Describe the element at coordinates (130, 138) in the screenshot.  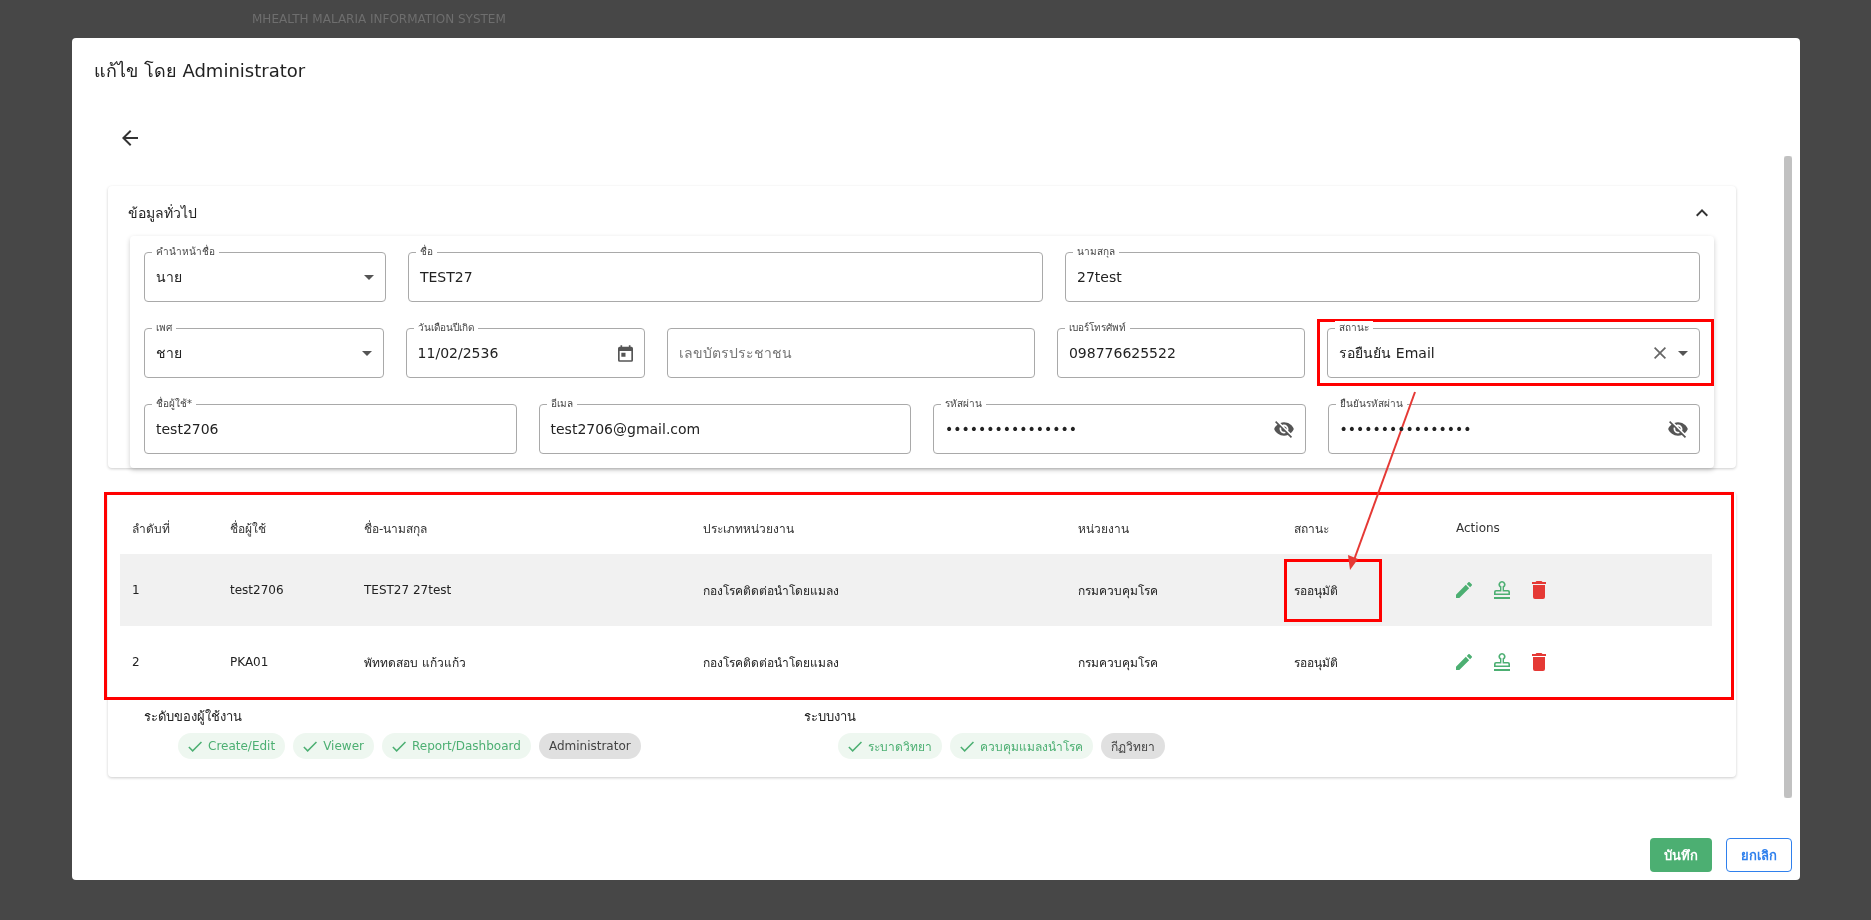
I see `back-arrow-icon` at that location.